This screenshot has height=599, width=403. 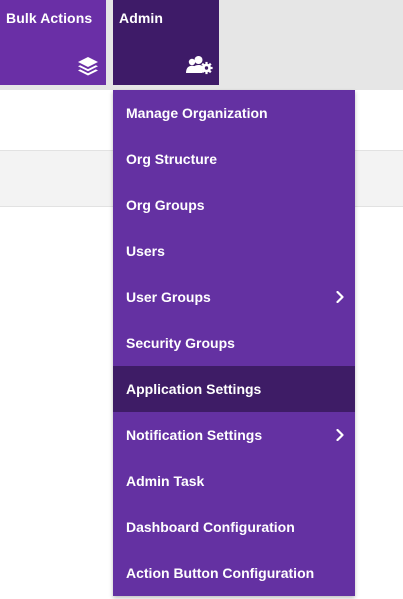 I want to click on admin-label: Admin, so click(x=141, y=18).